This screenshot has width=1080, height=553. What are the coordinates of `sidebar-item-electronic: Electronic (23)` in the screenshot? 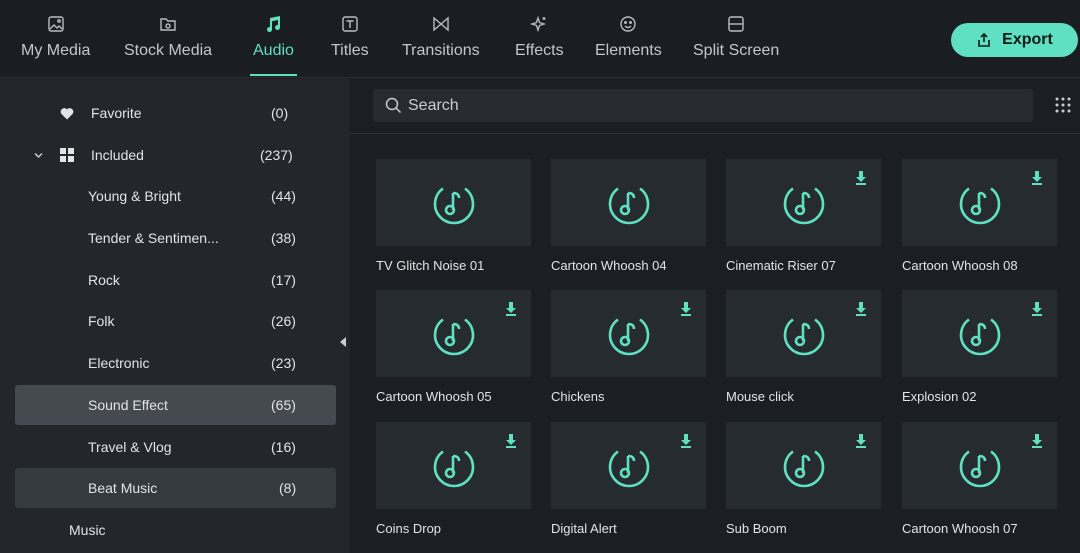 It's located at (175, 363).